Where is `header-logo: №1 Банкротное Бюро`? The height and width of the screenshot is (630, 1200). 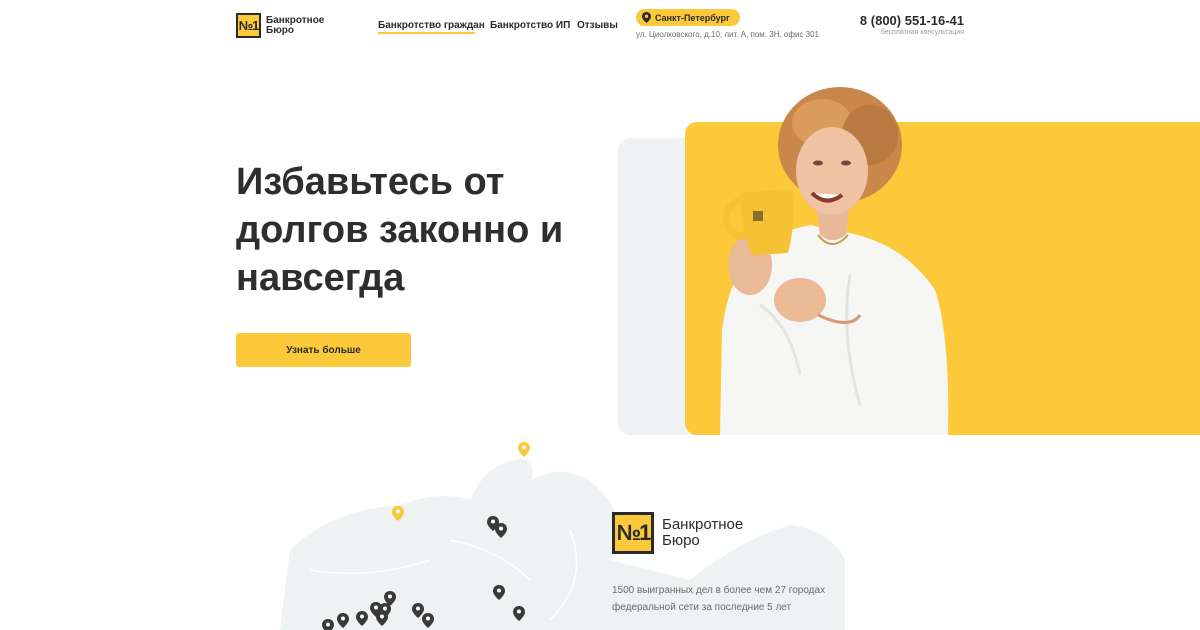 header-logo: №1 Банкротное Бюро is located at coordinates (281, 25).